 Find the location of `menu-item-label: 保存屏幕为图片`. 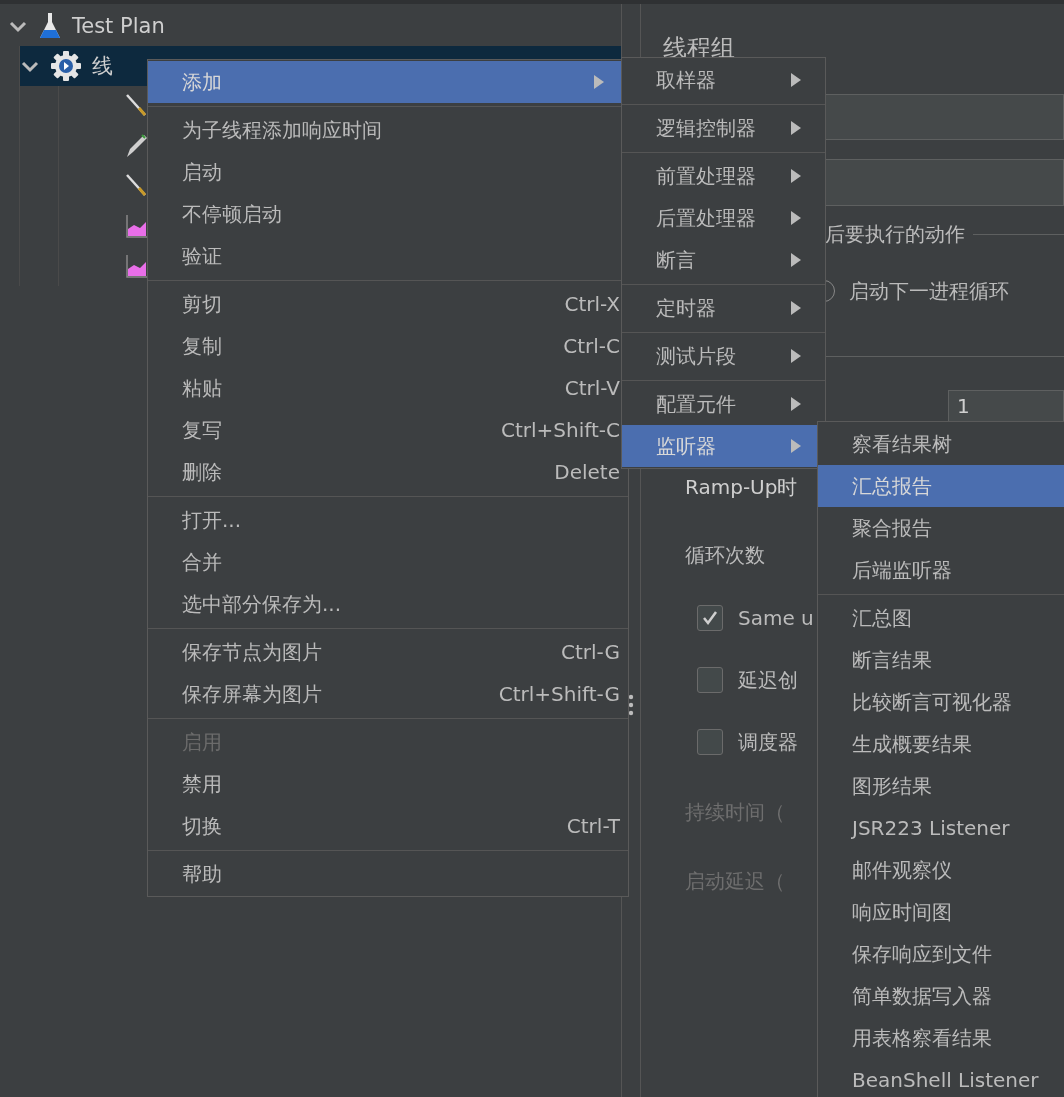

menu-item-label: 保存屏幕为图片 is located at coordinates (252, 694).